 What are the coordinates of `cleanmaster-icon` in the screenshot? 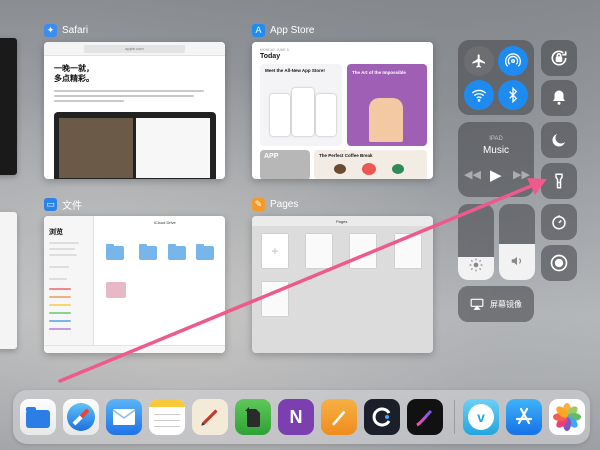 It's located at (382, 417).